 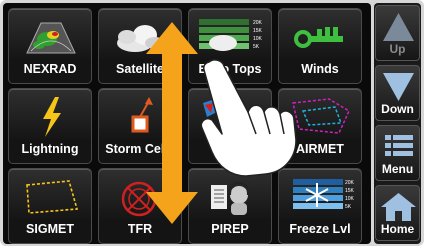 I want to click on up-arrow-icon, so click(x=398, y=27).